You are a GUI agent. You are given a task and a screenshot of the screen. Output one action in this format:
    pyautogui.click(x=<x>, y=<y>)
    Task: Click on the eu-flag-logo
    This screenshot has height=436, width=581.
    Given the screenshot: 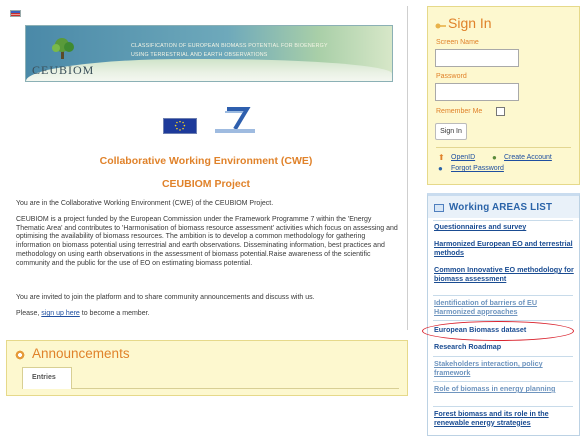 What is the action you would take?
    pyautogui.click(x=180, y=126)
    